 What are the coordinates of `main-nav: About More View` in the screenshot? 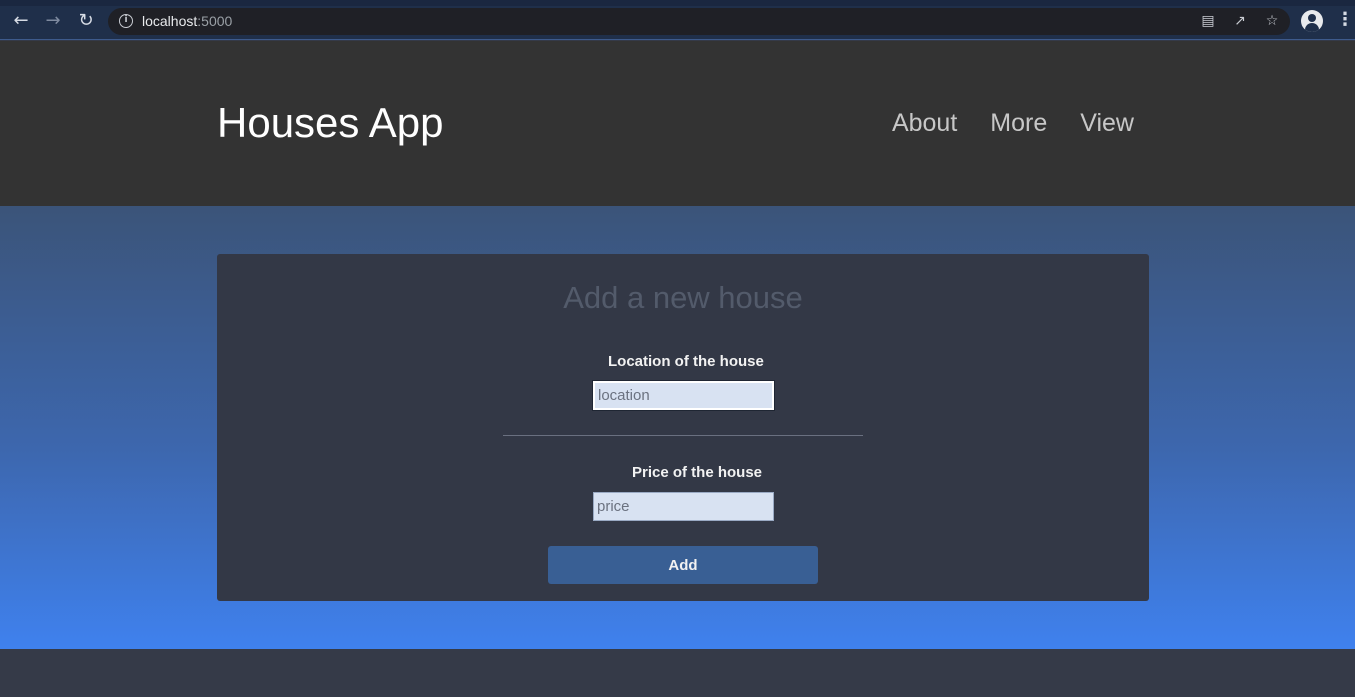 It's located at (1013, 123).